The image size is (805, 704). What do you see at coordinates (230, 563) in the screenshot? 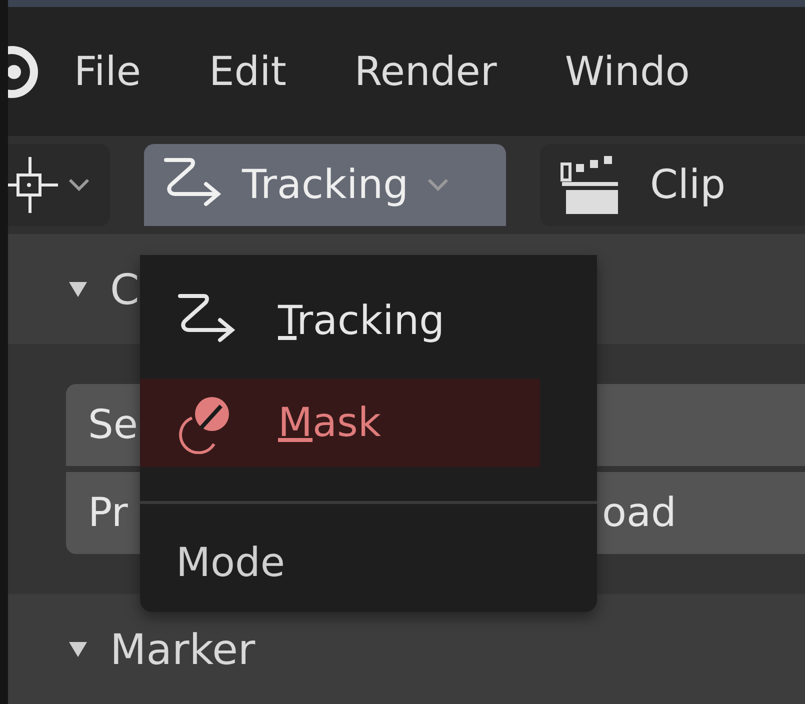
I see `menu-caption: Mode` at bounding box center [230, 563].